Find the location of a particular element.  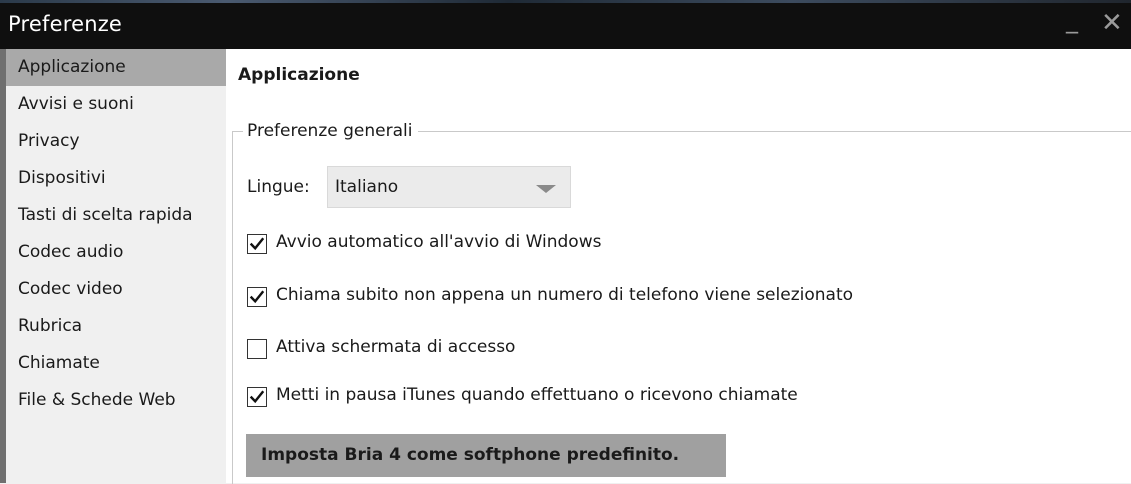

sidebar-item-file-schede-web: File & Schede Web is located at coordinates (116, 400).